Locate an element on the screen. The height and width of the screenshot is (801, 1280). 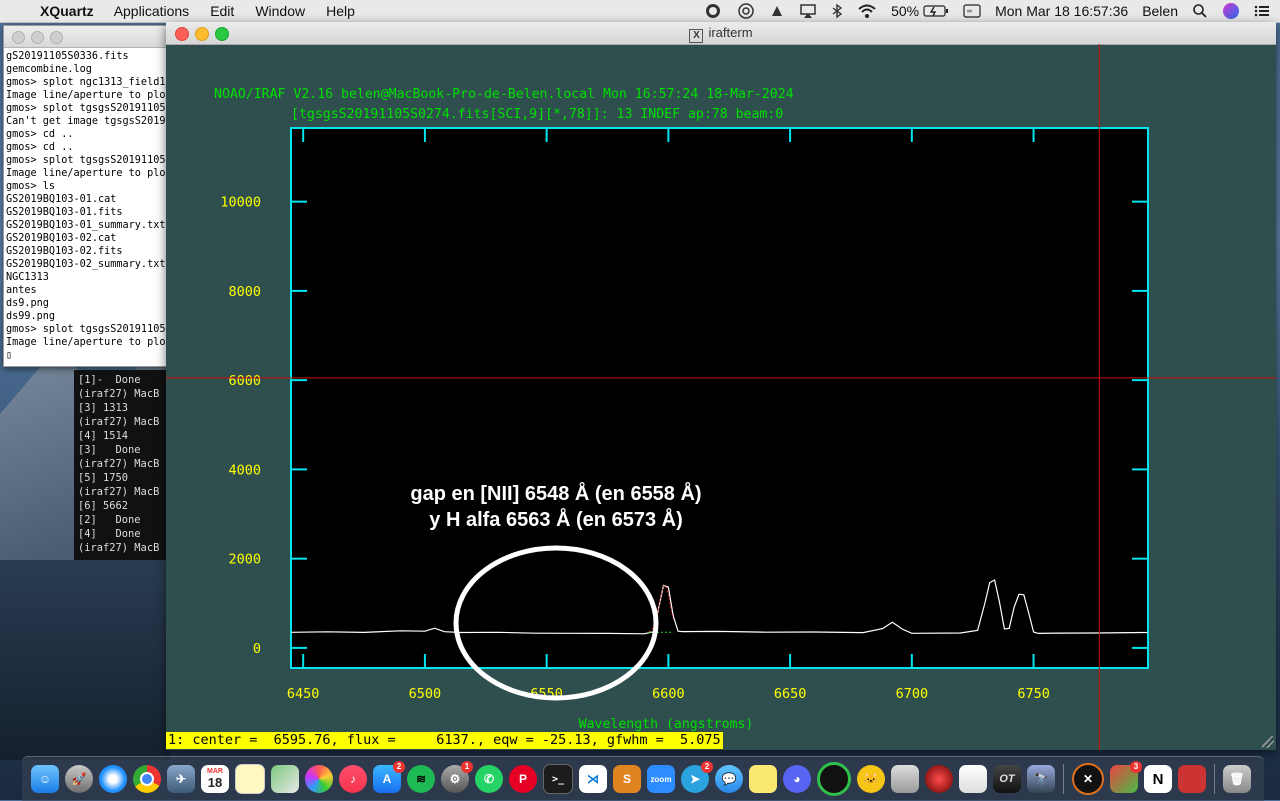
xterm-line: GS2019BQ103-02.fits is located at coordinates (64, 251).